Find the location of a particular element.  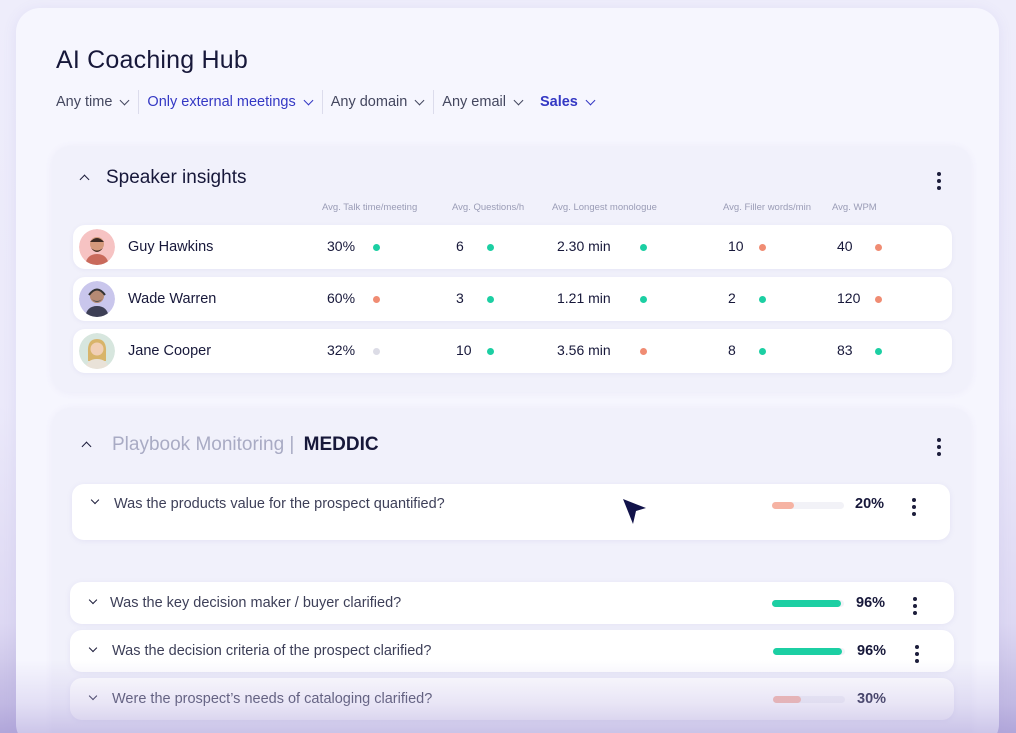

speaker-insights-header: Speaker insights is located at coordinates (163, 178).